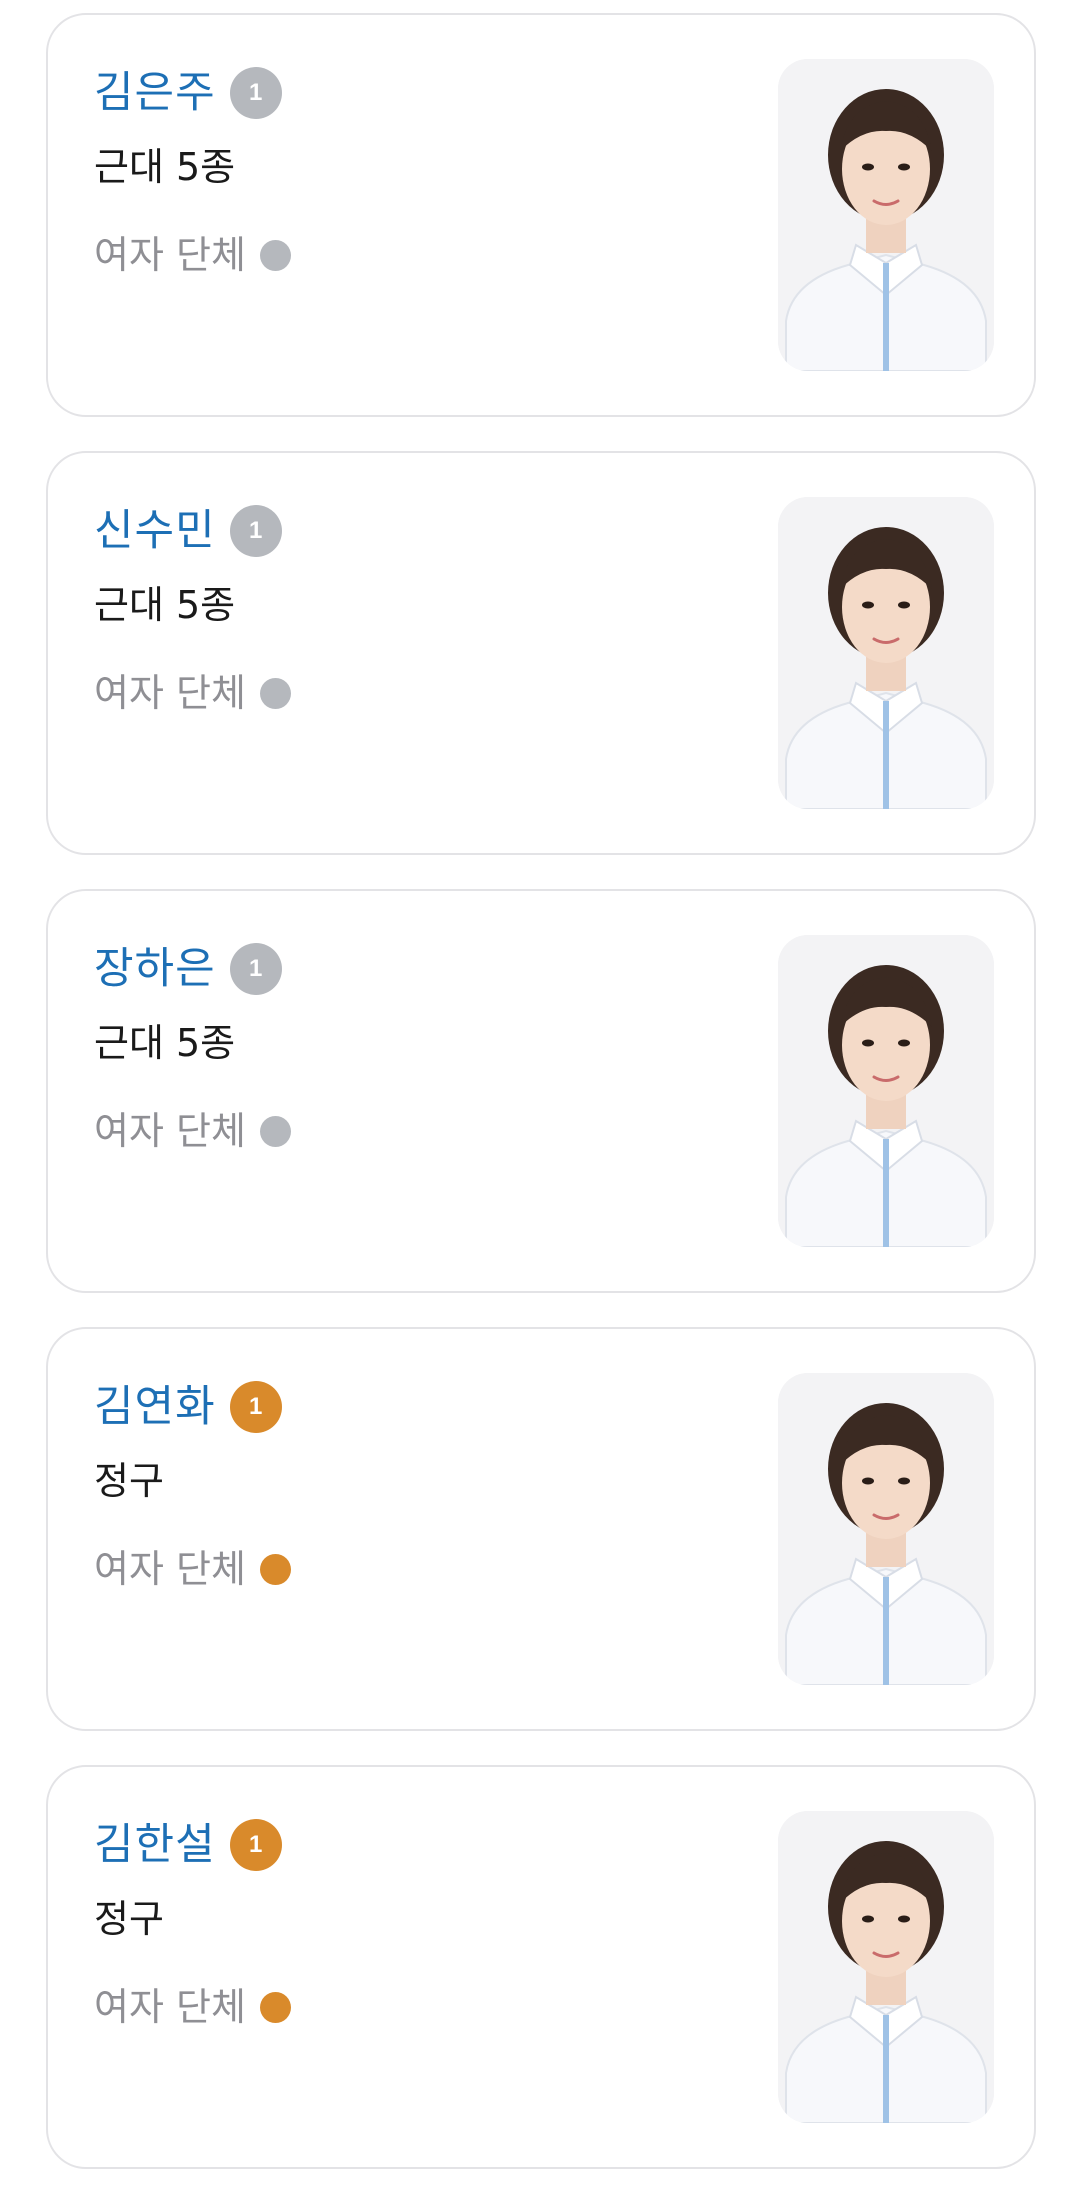  I want to click on name-row: 신수민 1, so click(188, 531).